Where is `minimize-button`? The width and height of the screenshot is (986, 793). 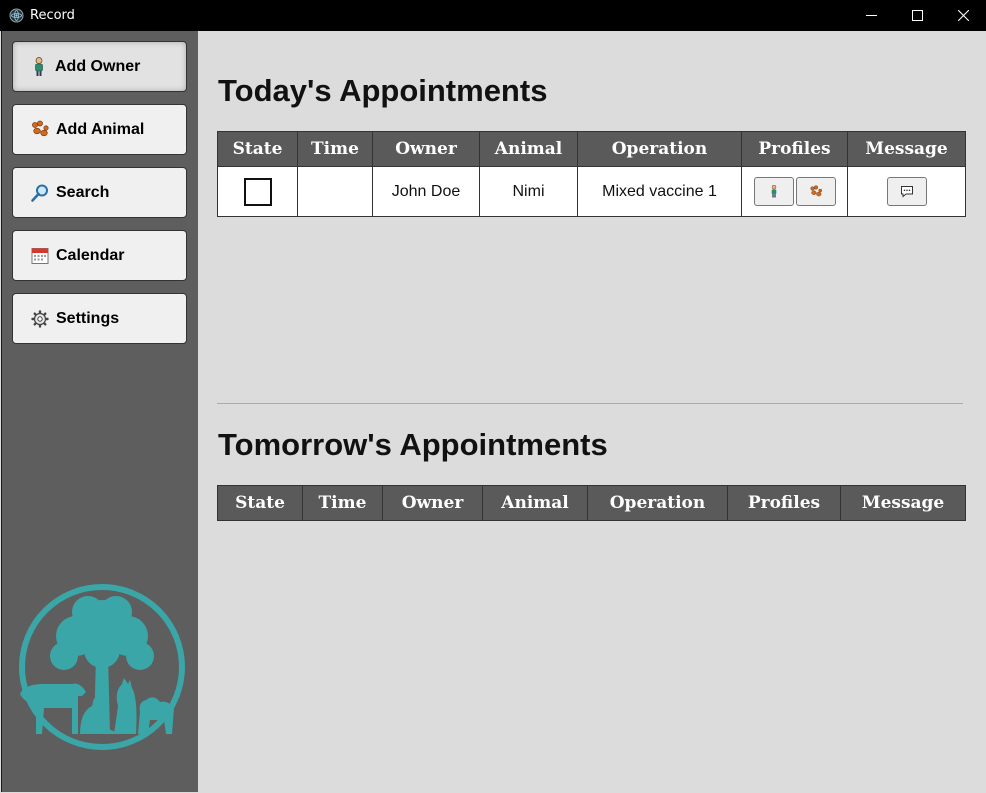
minimize-button is located at coordinates (871, 15).